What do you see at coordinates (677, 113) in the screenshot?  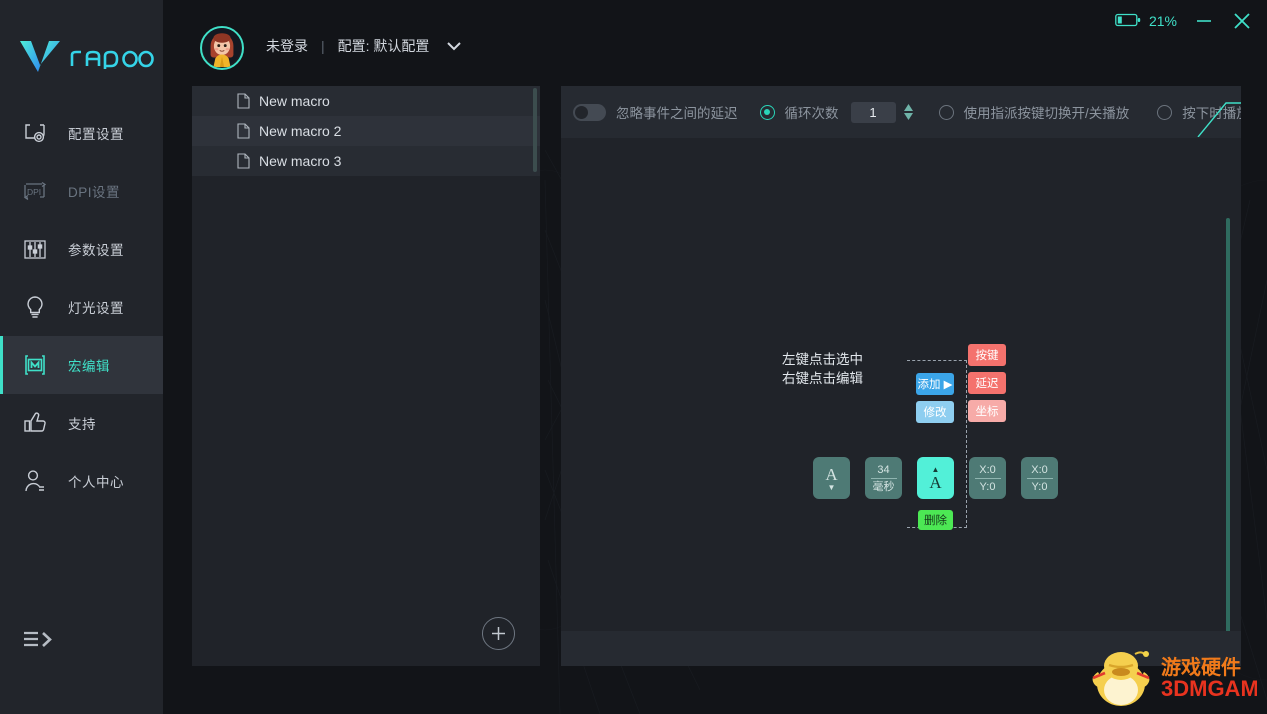 I see `ignore-delay-label: 忽略事件之间的延迟` at bounding box center [677, 113].